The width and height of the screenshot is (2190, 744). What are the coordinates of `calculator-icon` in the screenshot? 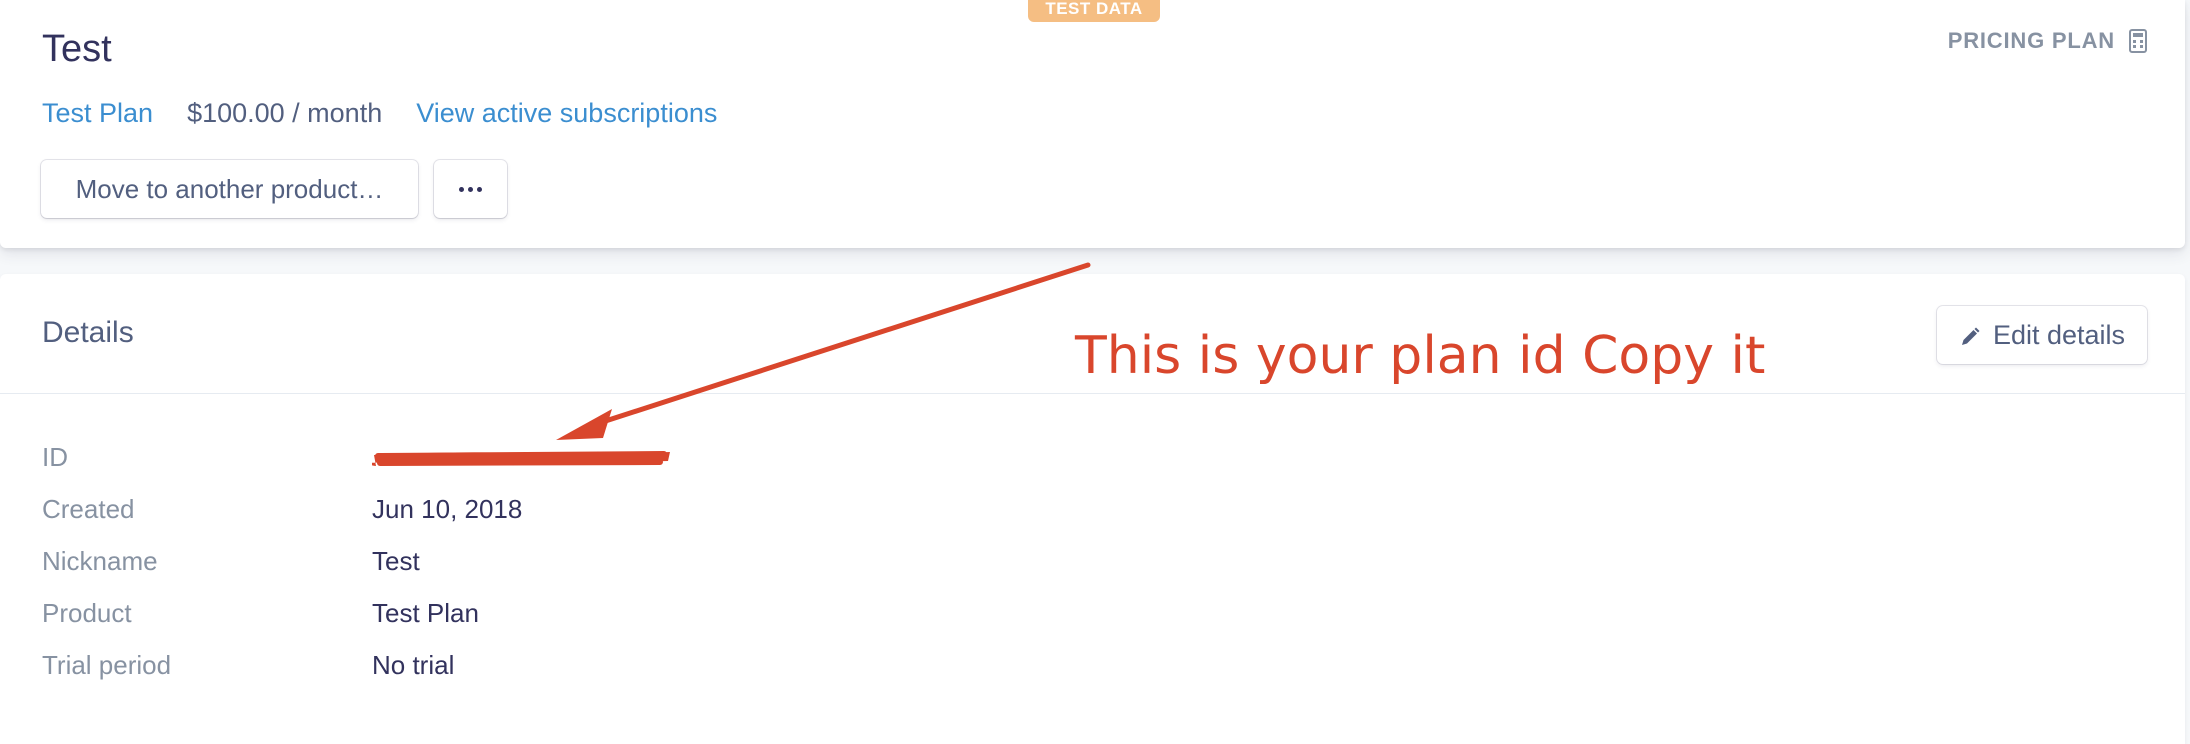 It's located at (2138, 41).